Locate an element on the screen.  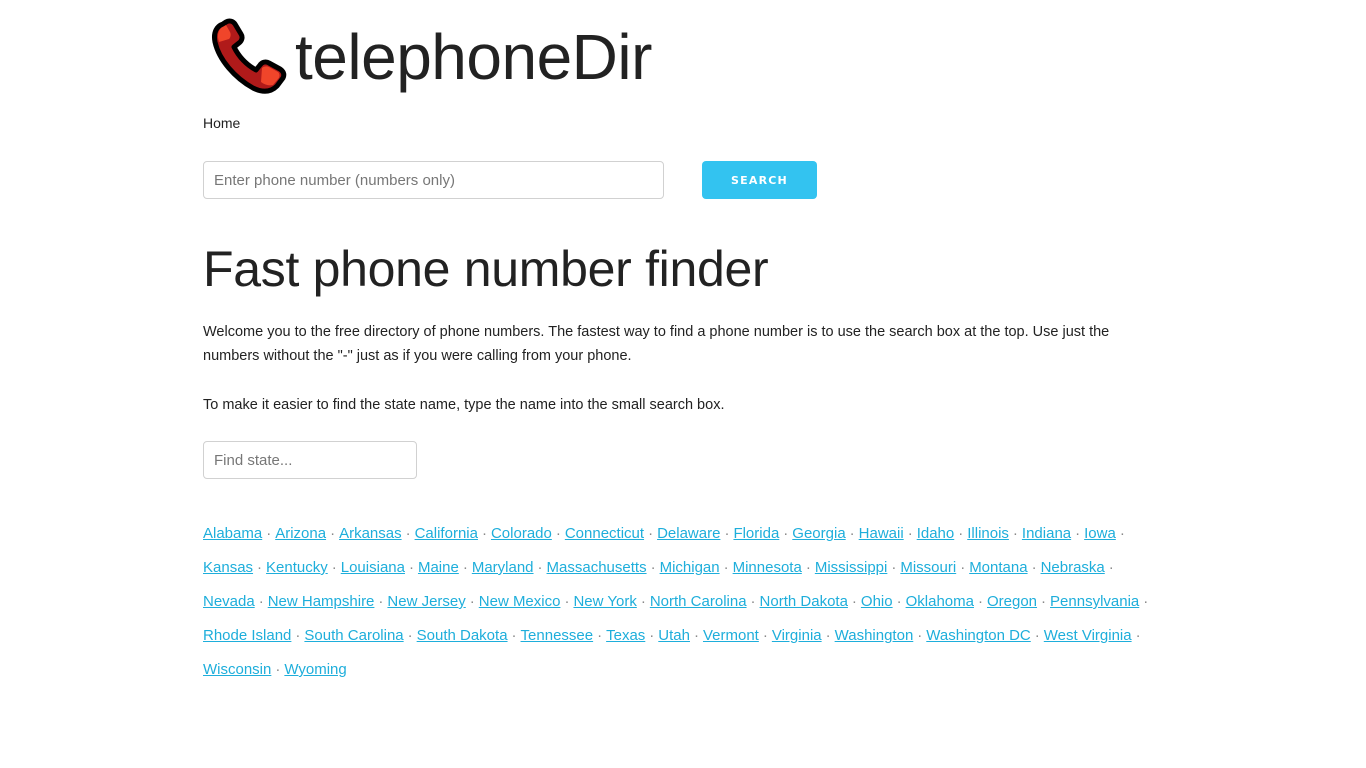
nav-home-link: Home is located at coordinates (221, 123).